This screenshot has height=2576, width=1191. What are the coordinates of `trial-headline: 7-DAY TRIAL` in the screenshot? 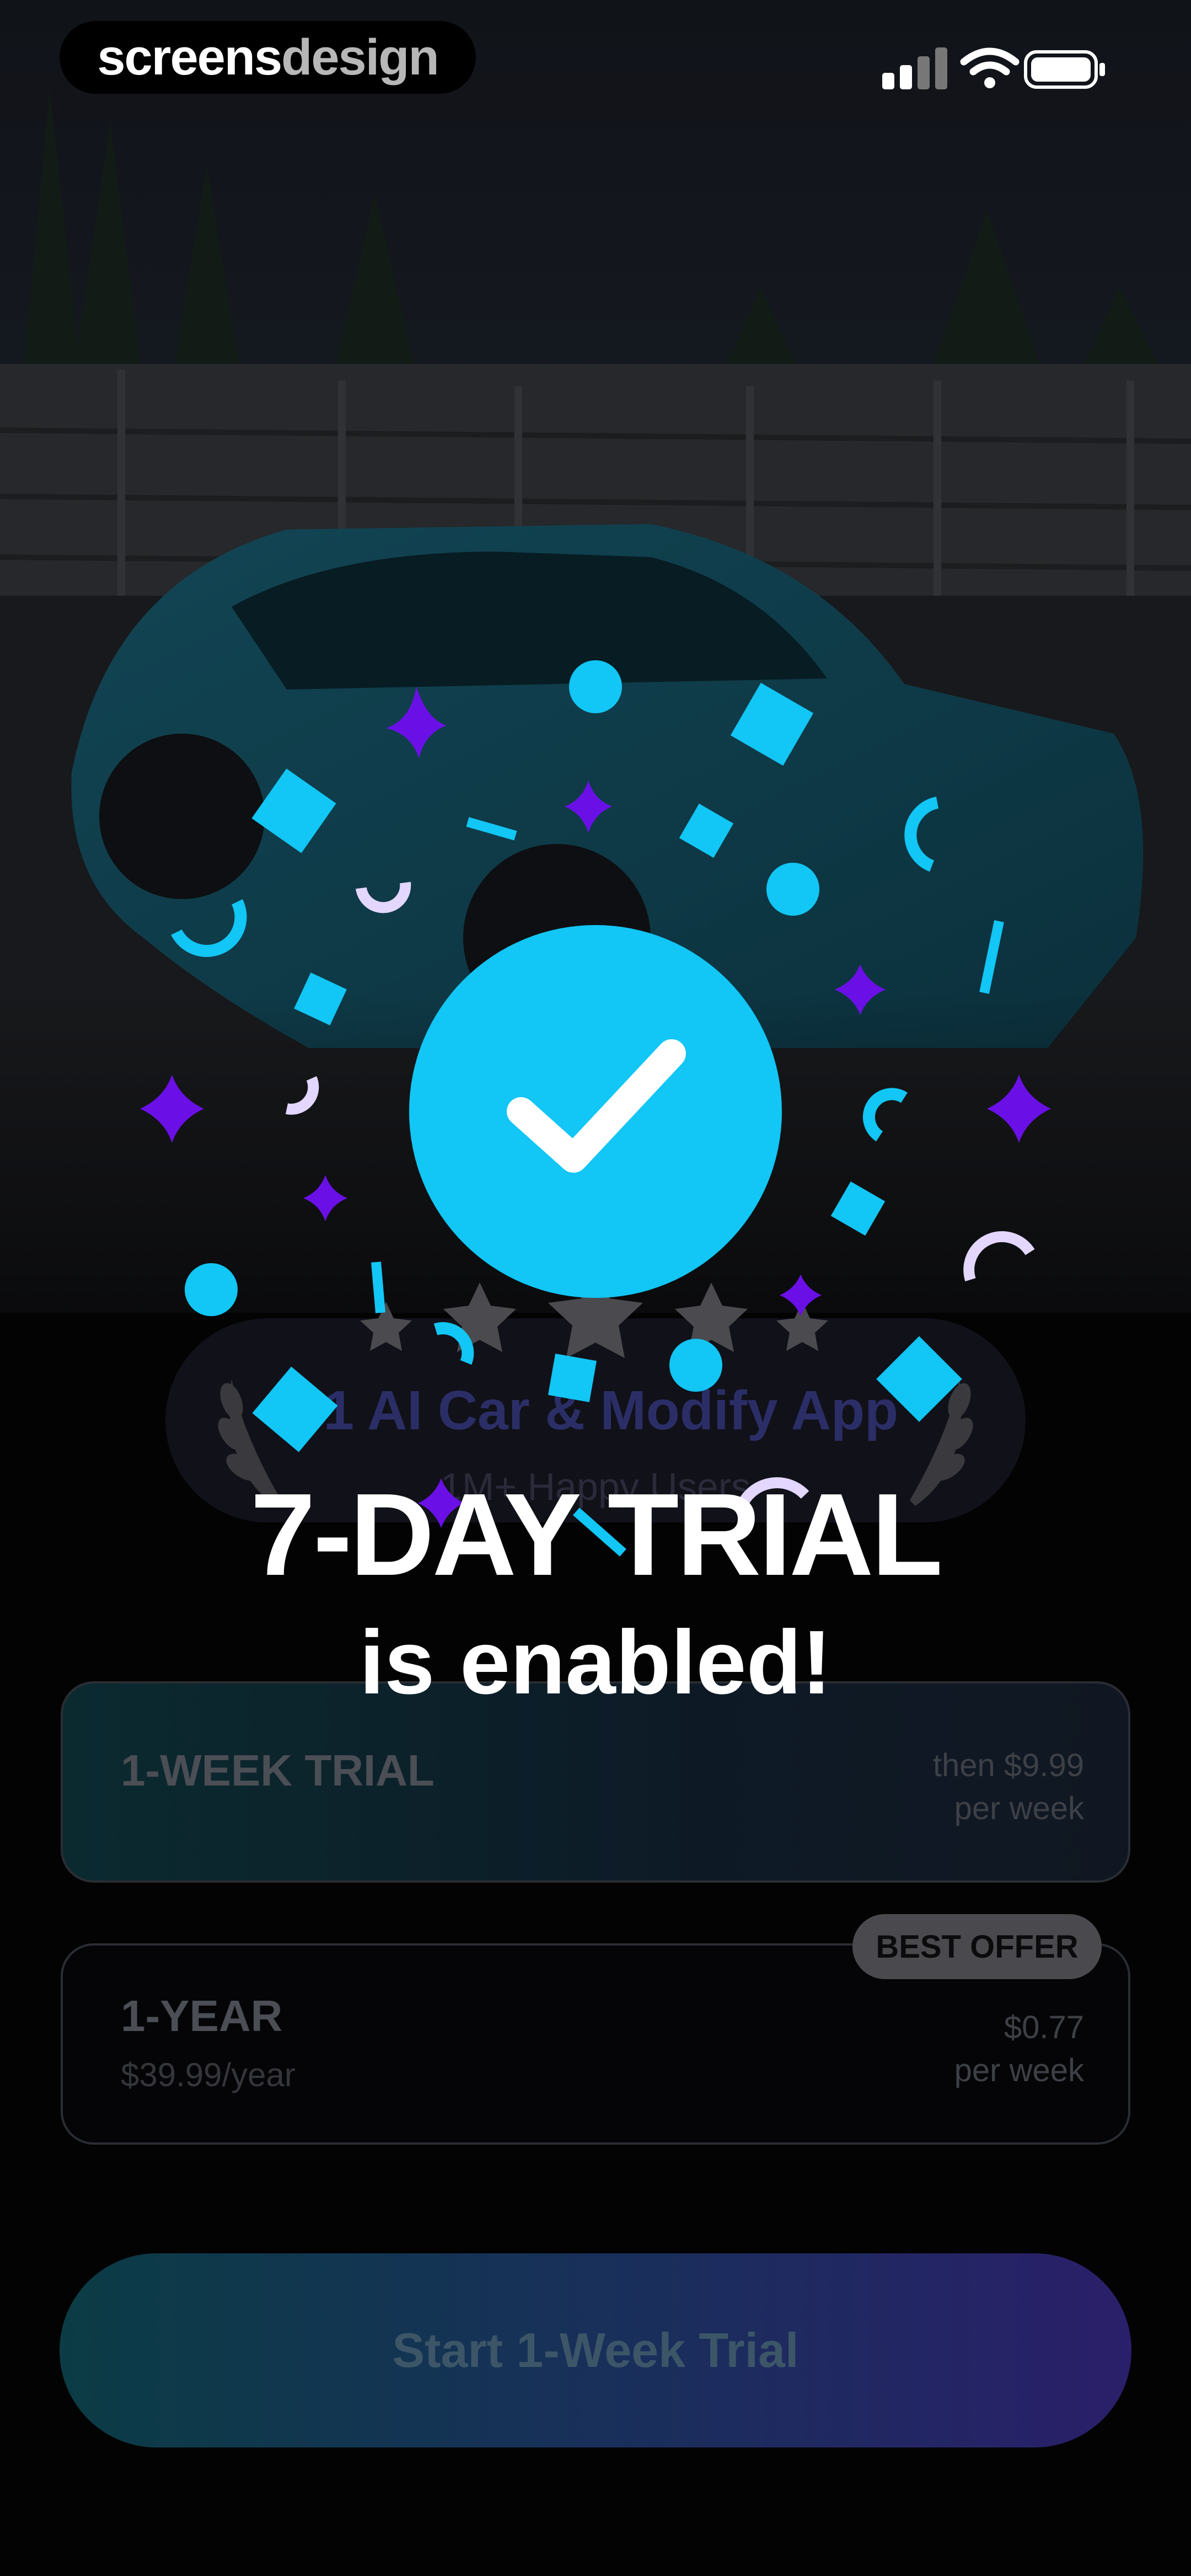 It's located at (596, 1534).